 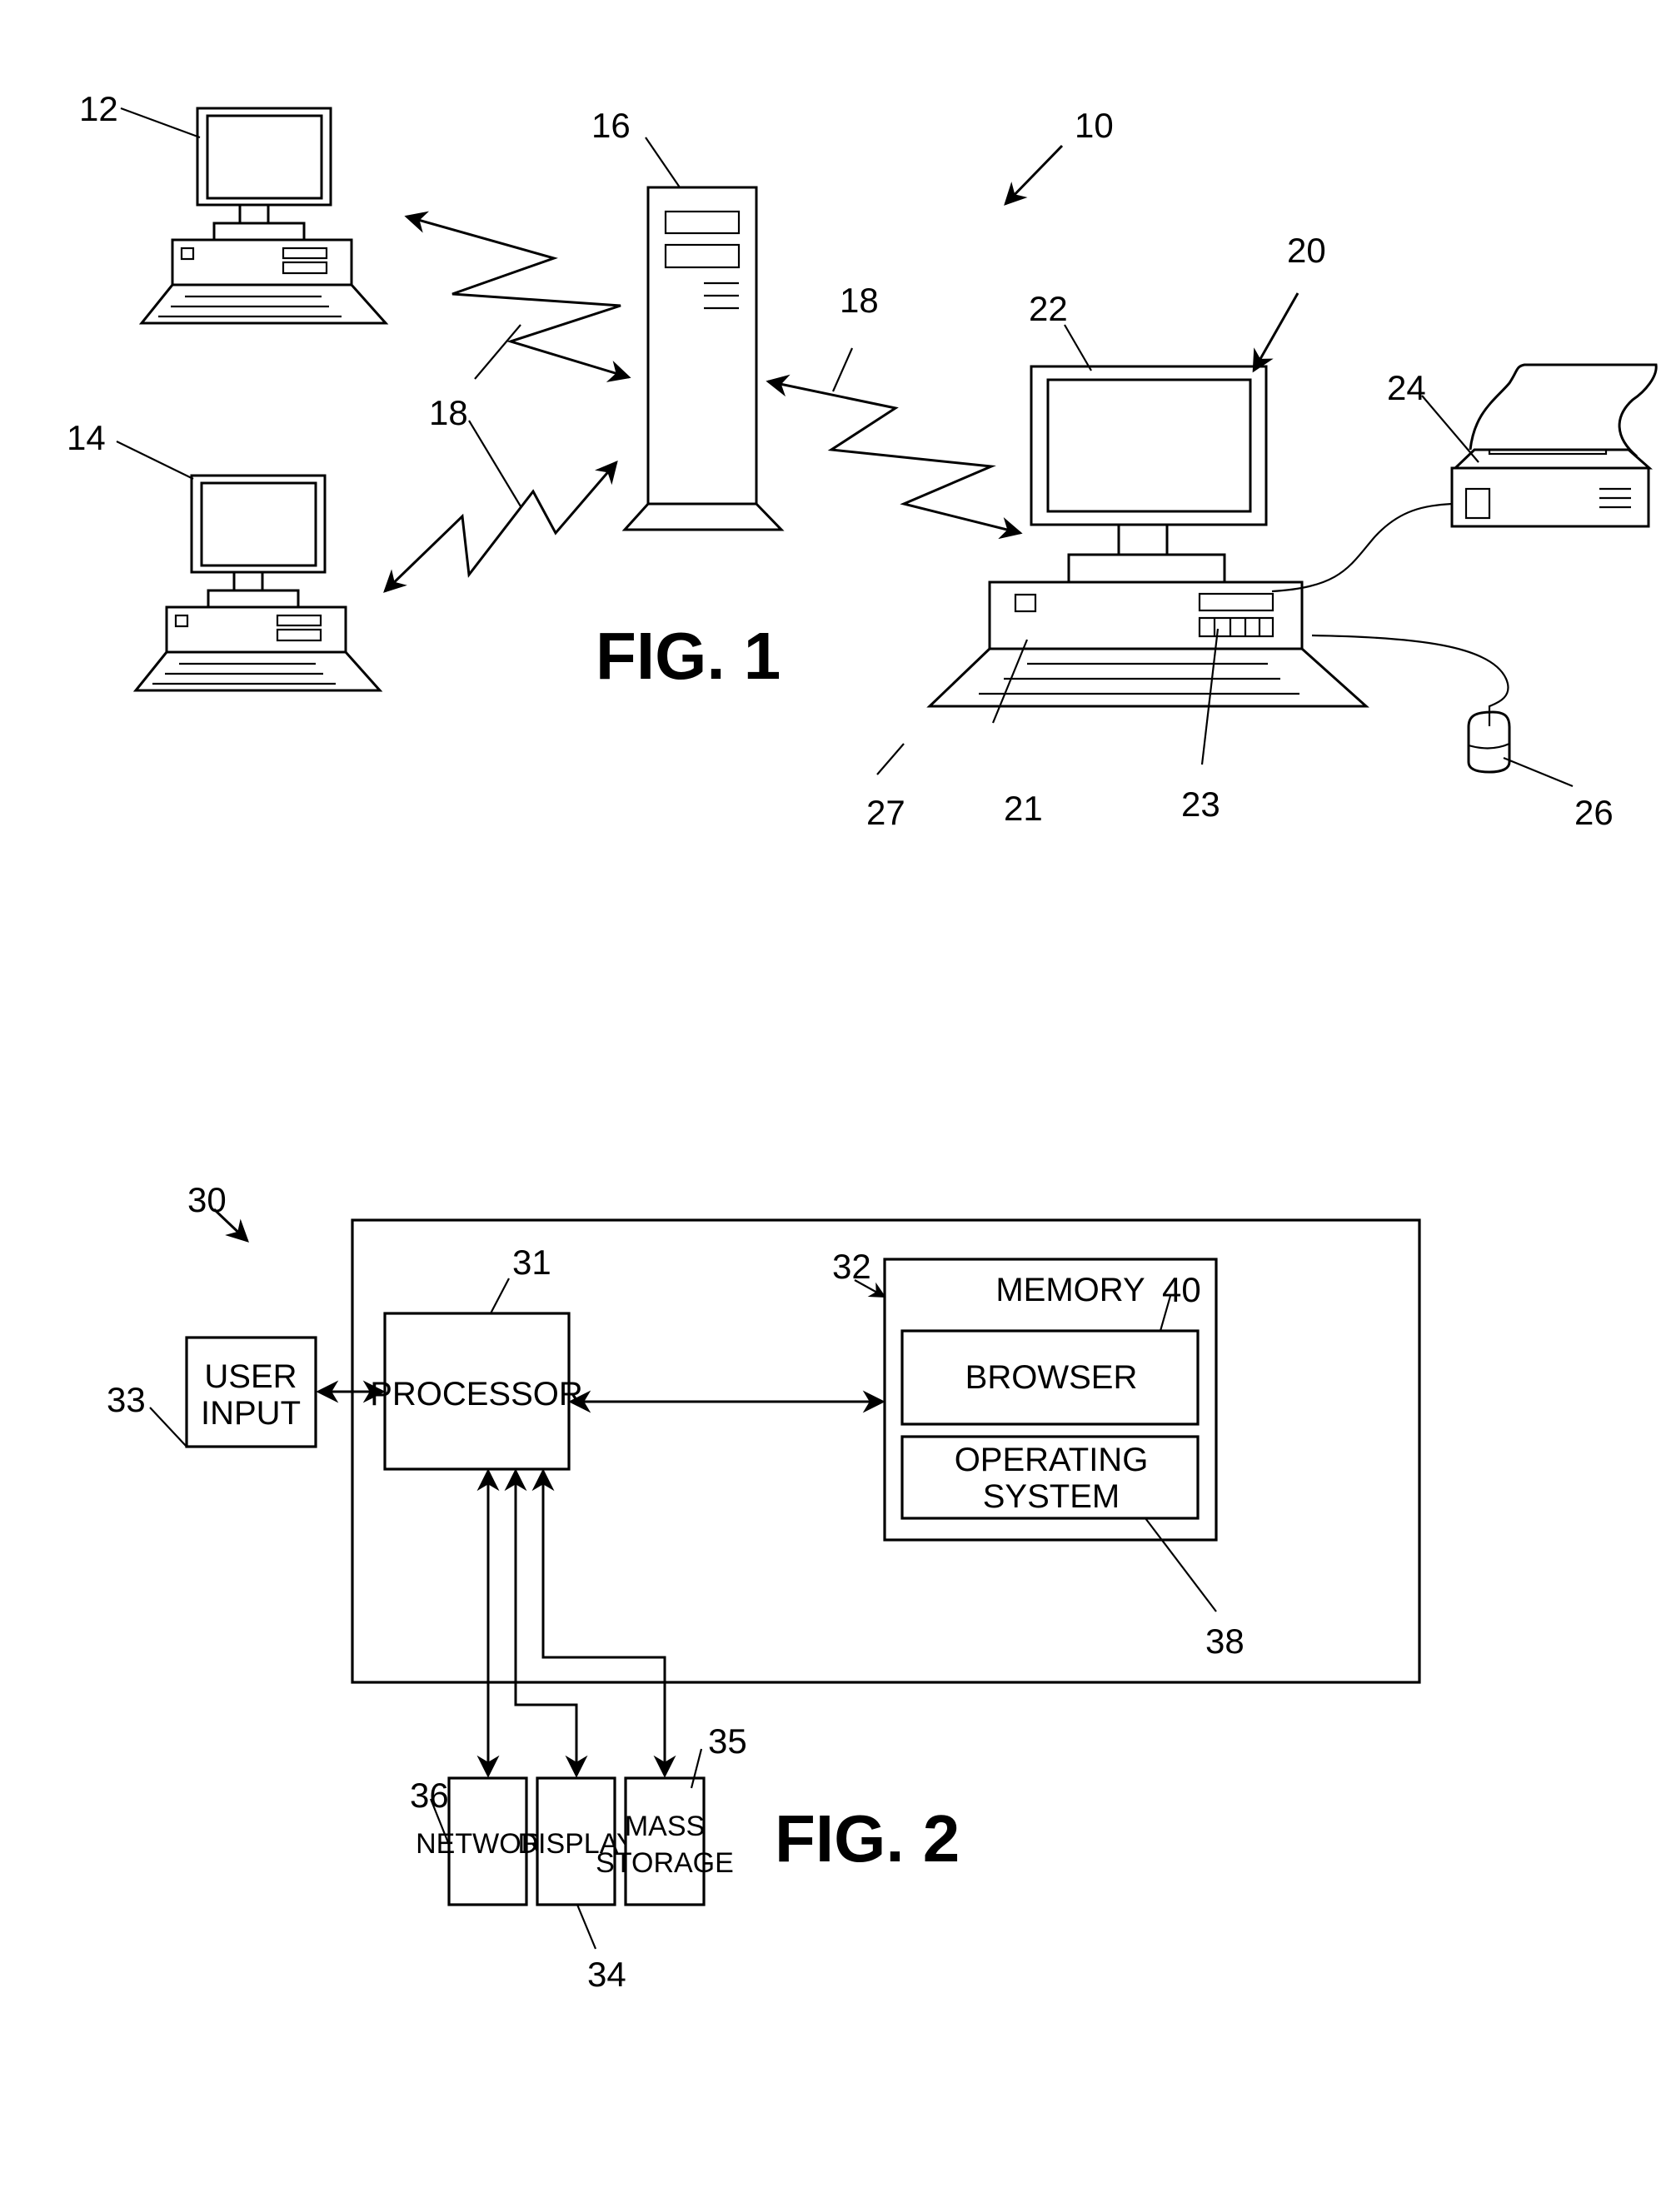 I want to click on os-label-1: OPERATING, so click(x=1052, y=1460).